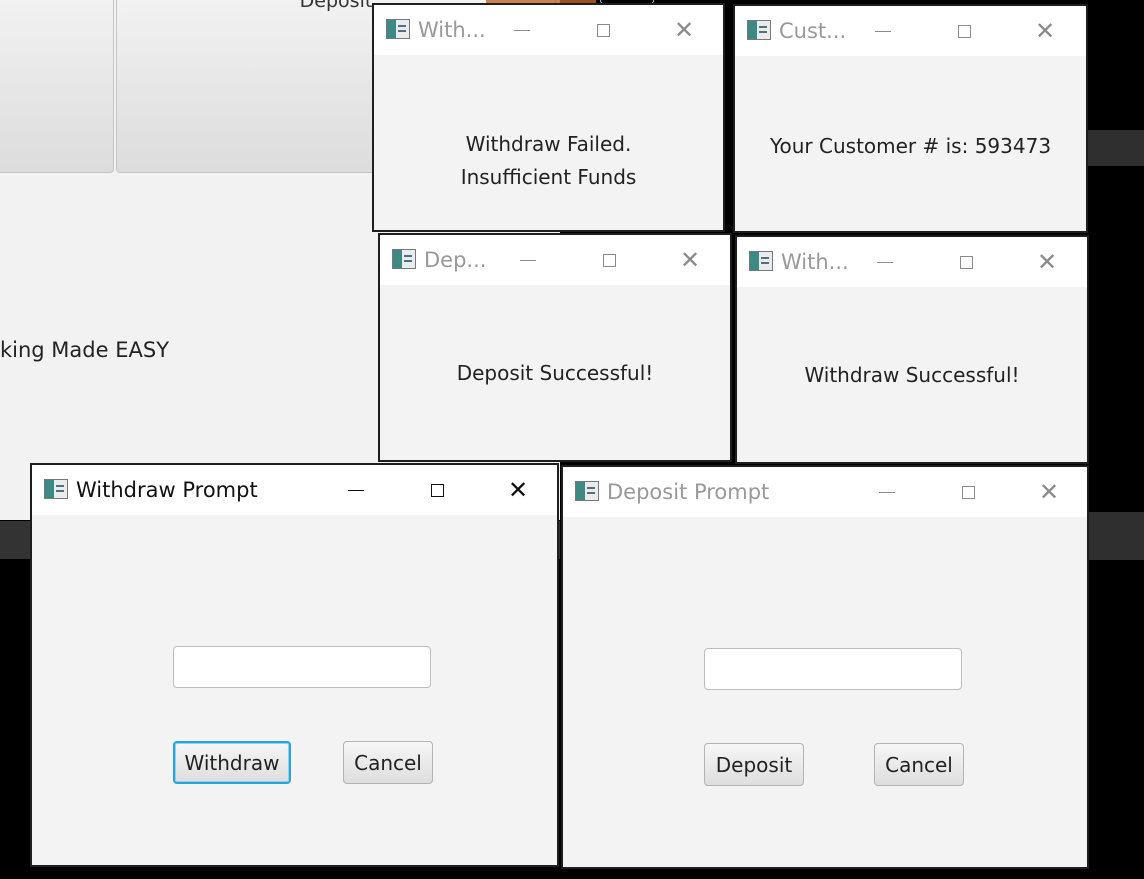 This screenshot has width=1144, height=879. I want to click on title-bar: Deposit Prompt ✕, so click(825, 492).